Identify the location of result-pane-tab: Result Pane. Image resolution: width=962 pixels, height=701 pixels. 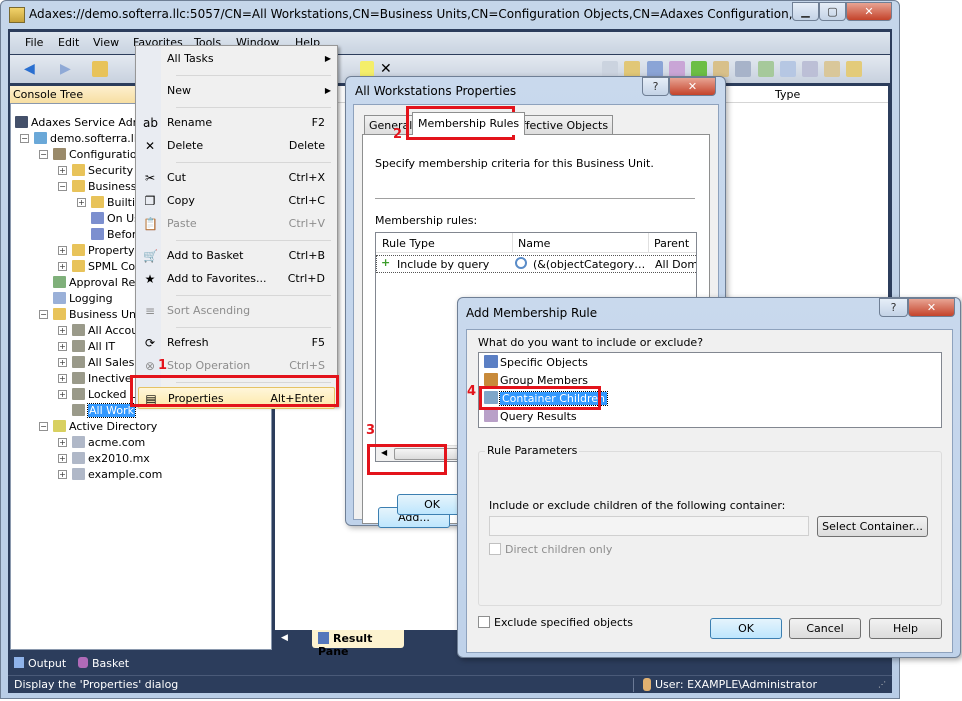
(358, 644).